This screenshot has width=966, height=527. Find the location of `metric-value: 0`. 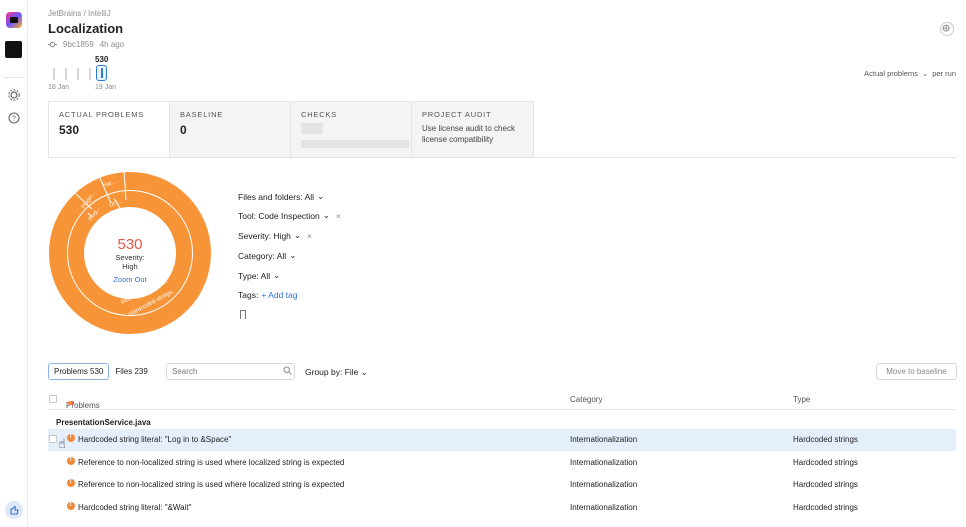

metric-value: 0 is located at coordinates (183, 130).